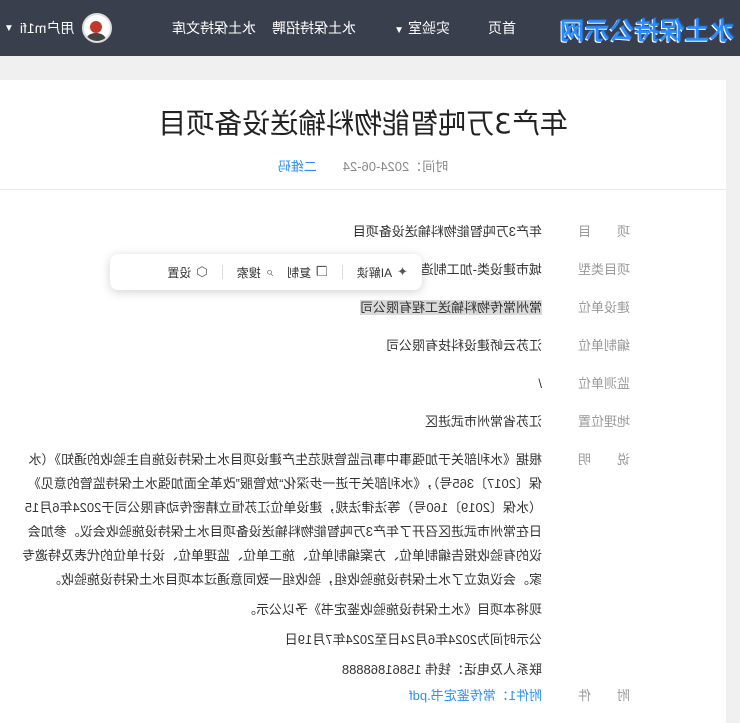 The width and height of the screenshot is (740, 723). What do you see at coordinates (326, 346) in the screenshot?
I see `field-row-compiler: 编制单位 江苏云峤建设科技有限公司` at bounding box center [326, 346].